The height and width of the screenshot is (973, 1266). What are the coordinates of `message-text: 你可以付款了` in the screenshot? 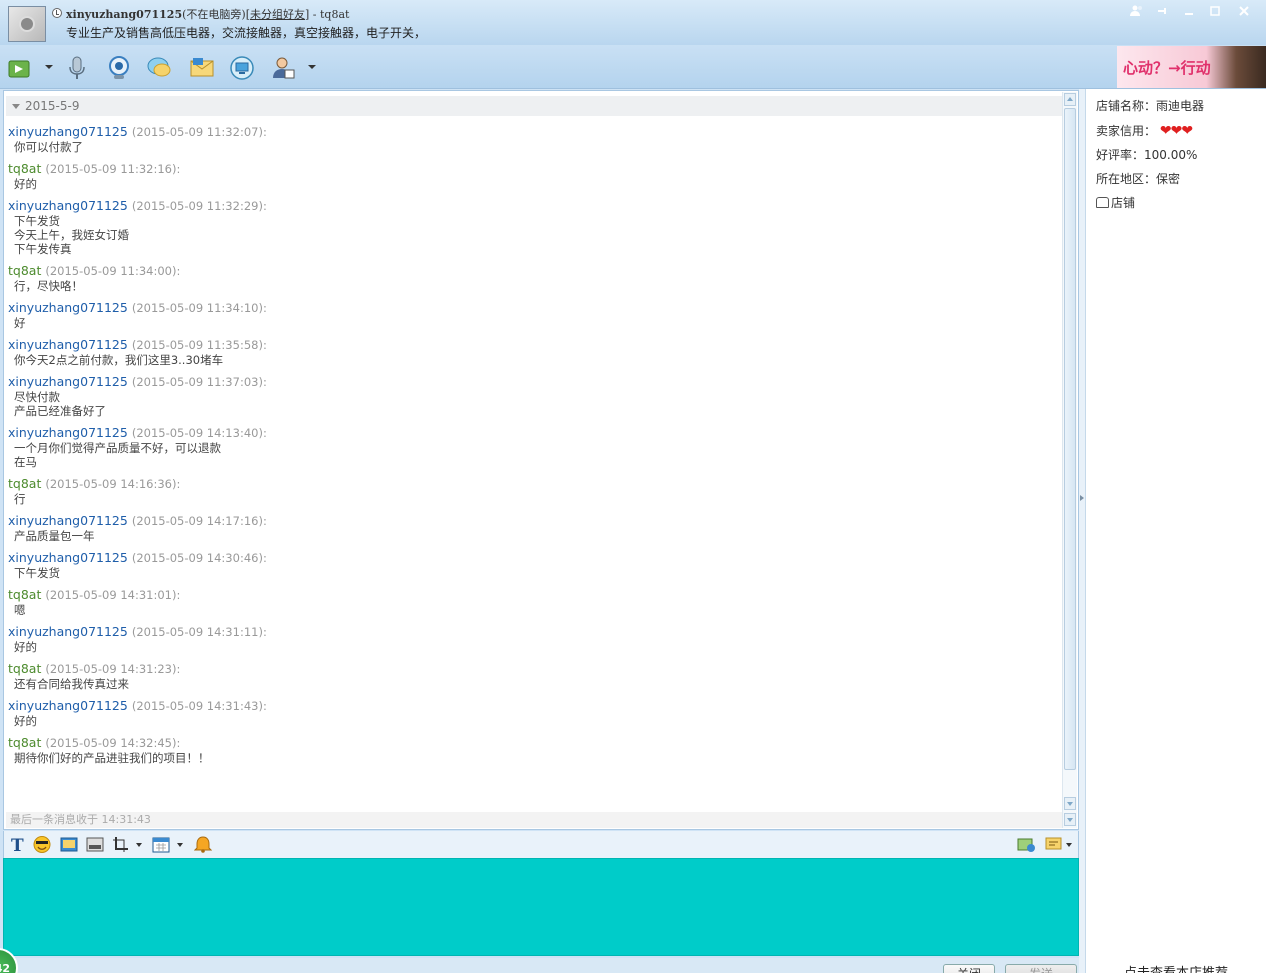 It's located at (48, 147).